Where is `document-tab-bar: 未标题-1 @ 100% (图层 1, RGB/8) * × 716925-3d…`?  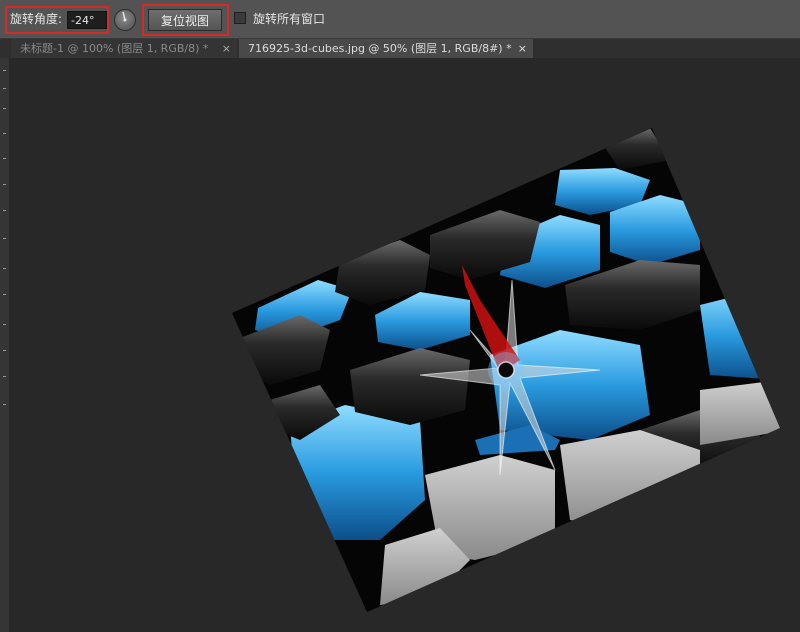
document-tab-bar: 未标题-1 @ 100% (图层 1, RGB/8) * × 716925-3d… is located at coordinates (400, 49).